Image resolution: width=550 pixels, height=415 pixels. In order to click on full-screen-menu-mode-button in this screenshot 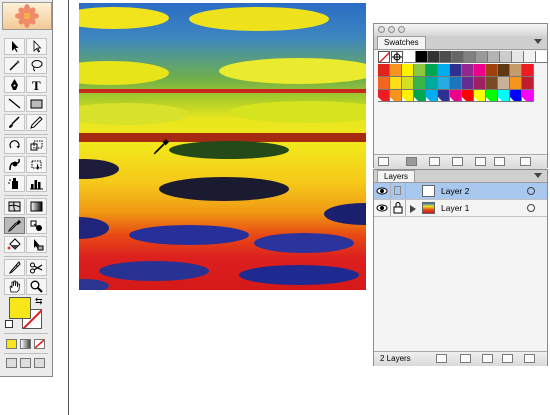, I will do `click(25, 363)`.